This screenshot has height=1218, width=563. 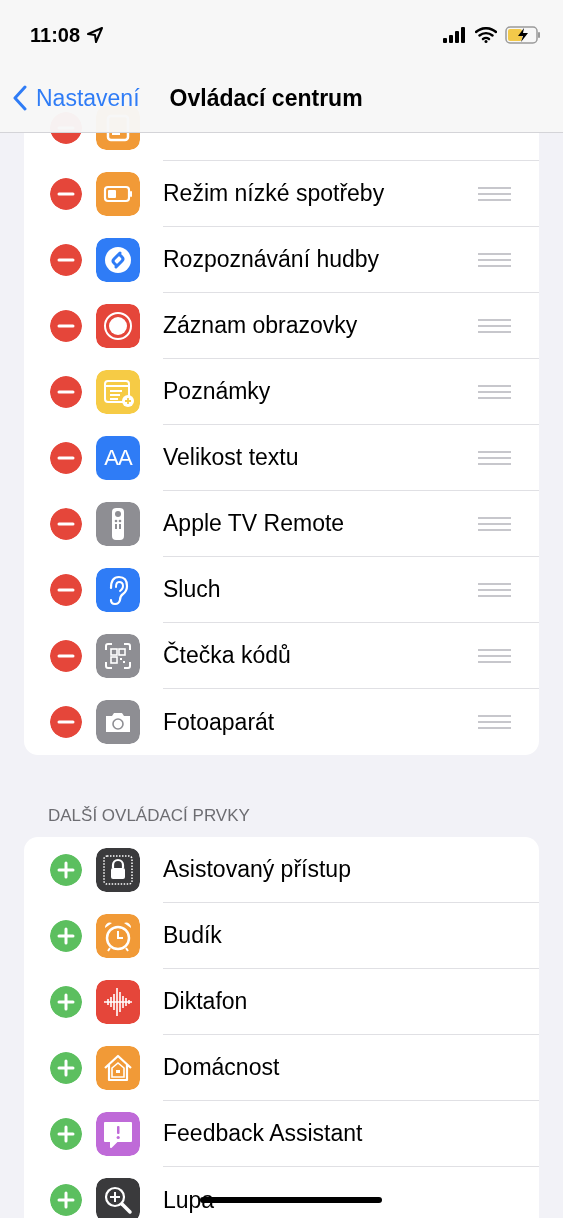 What do you see at coordinates (254, 523) in the screenshot?
I see `control-name: Apple TV Remote` at bounding box center [254, 523].